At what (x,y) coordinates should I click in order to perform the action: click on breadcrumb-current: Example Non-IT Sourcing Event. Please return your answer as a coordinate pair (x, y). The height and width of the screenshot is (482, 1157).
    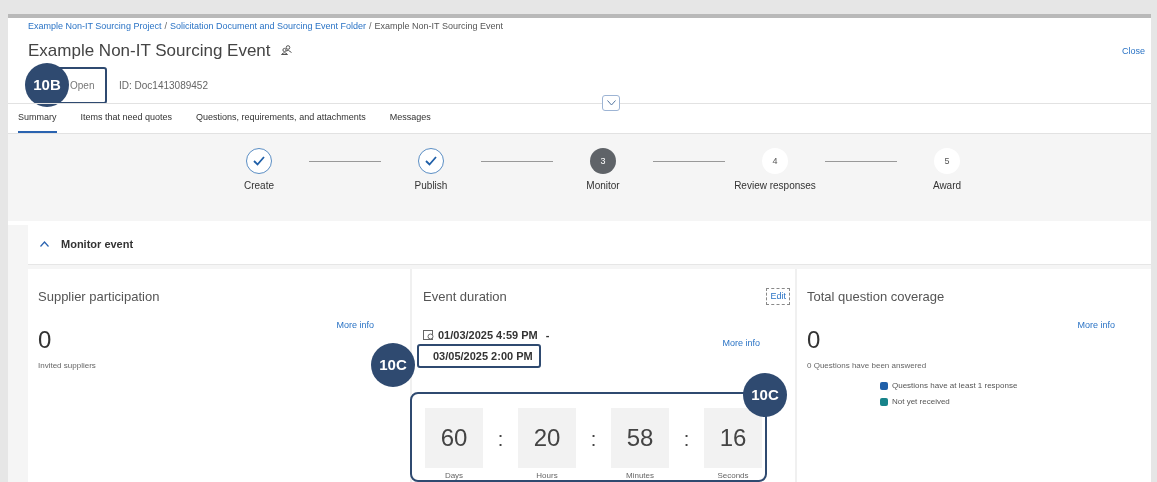
    Looking at the image, I should click on (438, 26).